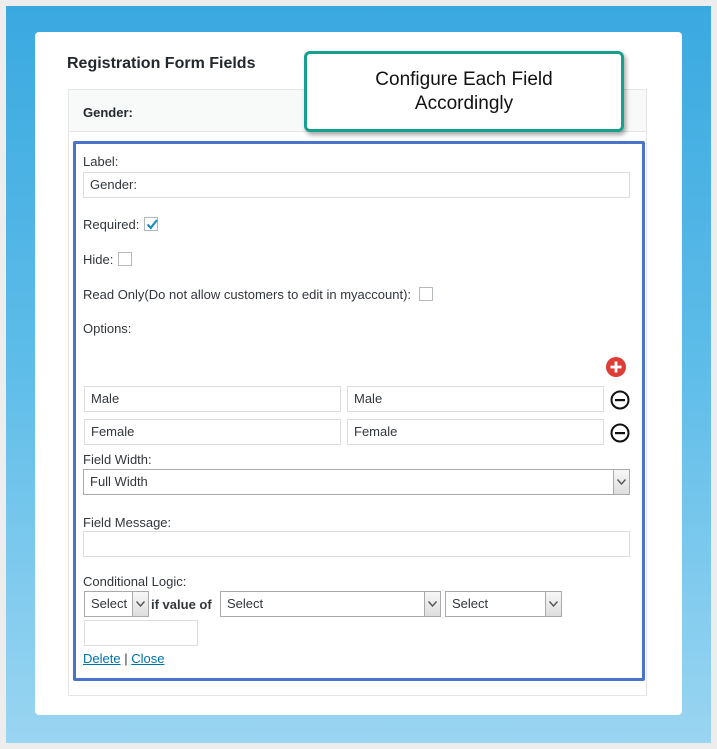 The width and height of the screenshot is (717, 749). What do you see at coordinates (111, 224) in the screenshot?
I see `required-caption: Required:` at bounding box center [111, 224].